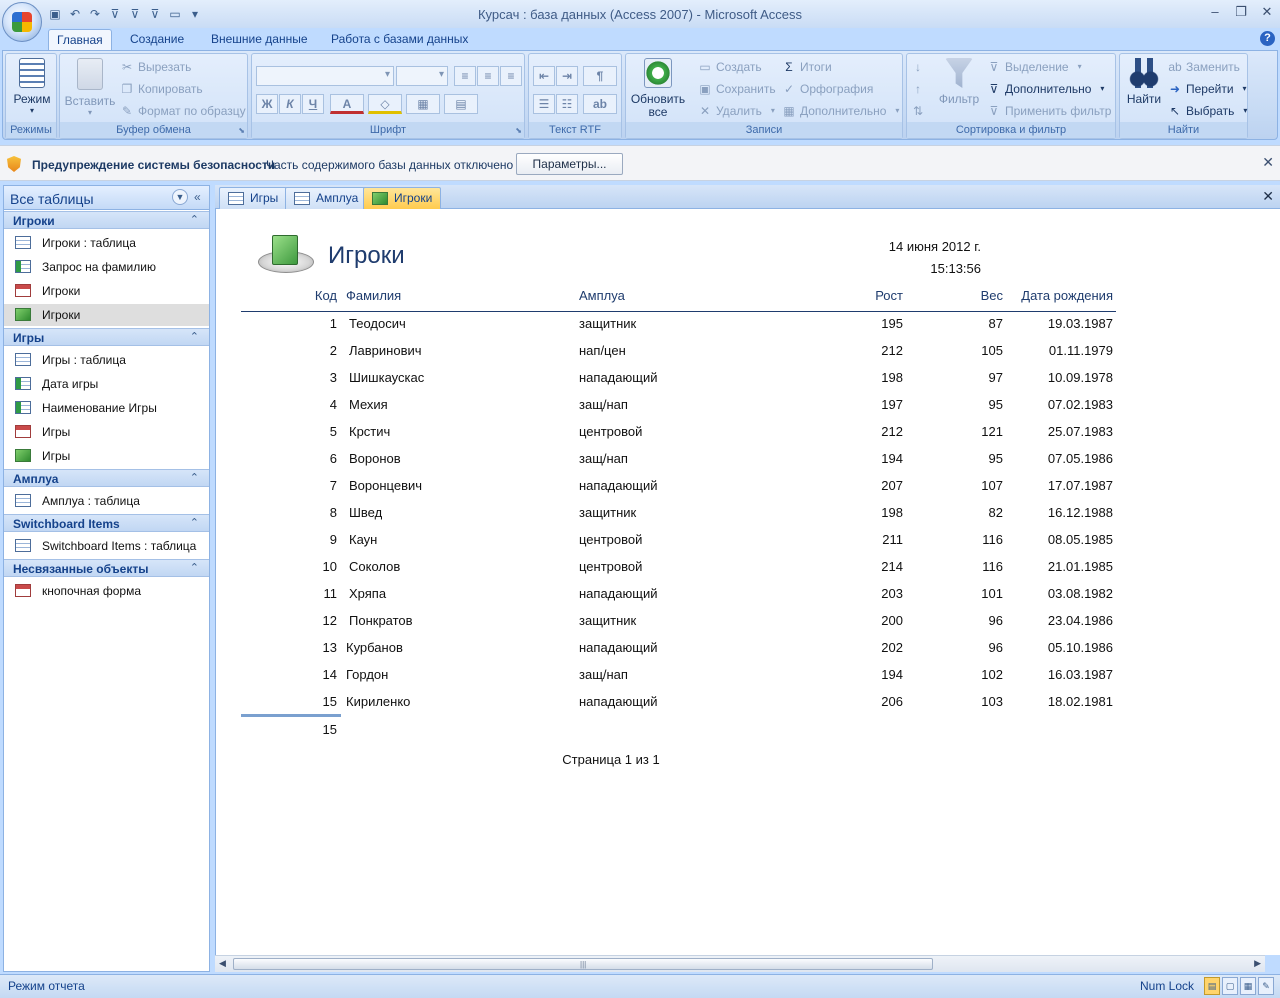 The height and width of the screenshot is (998, 1280). I want to click on view-button: Режим ▾, so click(32, 86).